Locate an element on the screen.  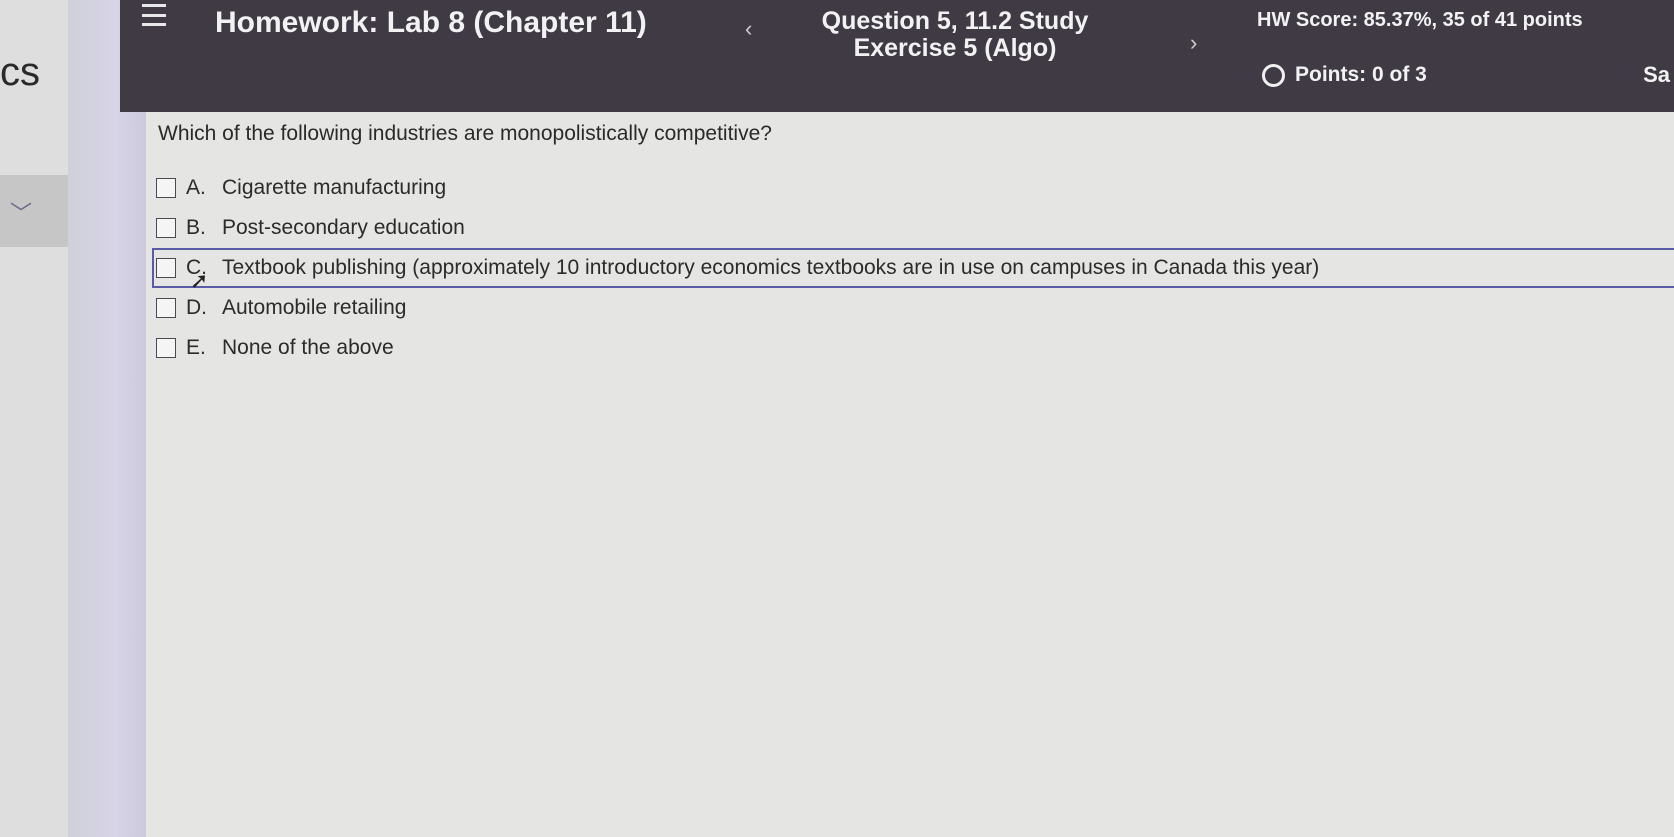
save-button: Sa is located at coordinates (1656, 75).